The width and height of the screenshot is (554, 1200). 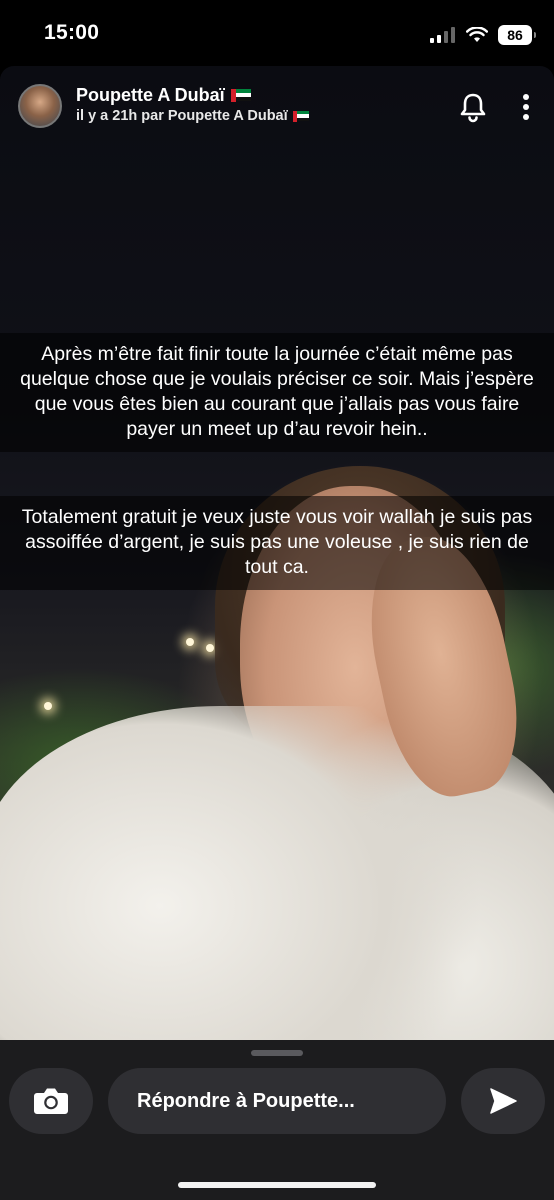 I want to click on cellular-signal-icon, so click(x=442, y=35).